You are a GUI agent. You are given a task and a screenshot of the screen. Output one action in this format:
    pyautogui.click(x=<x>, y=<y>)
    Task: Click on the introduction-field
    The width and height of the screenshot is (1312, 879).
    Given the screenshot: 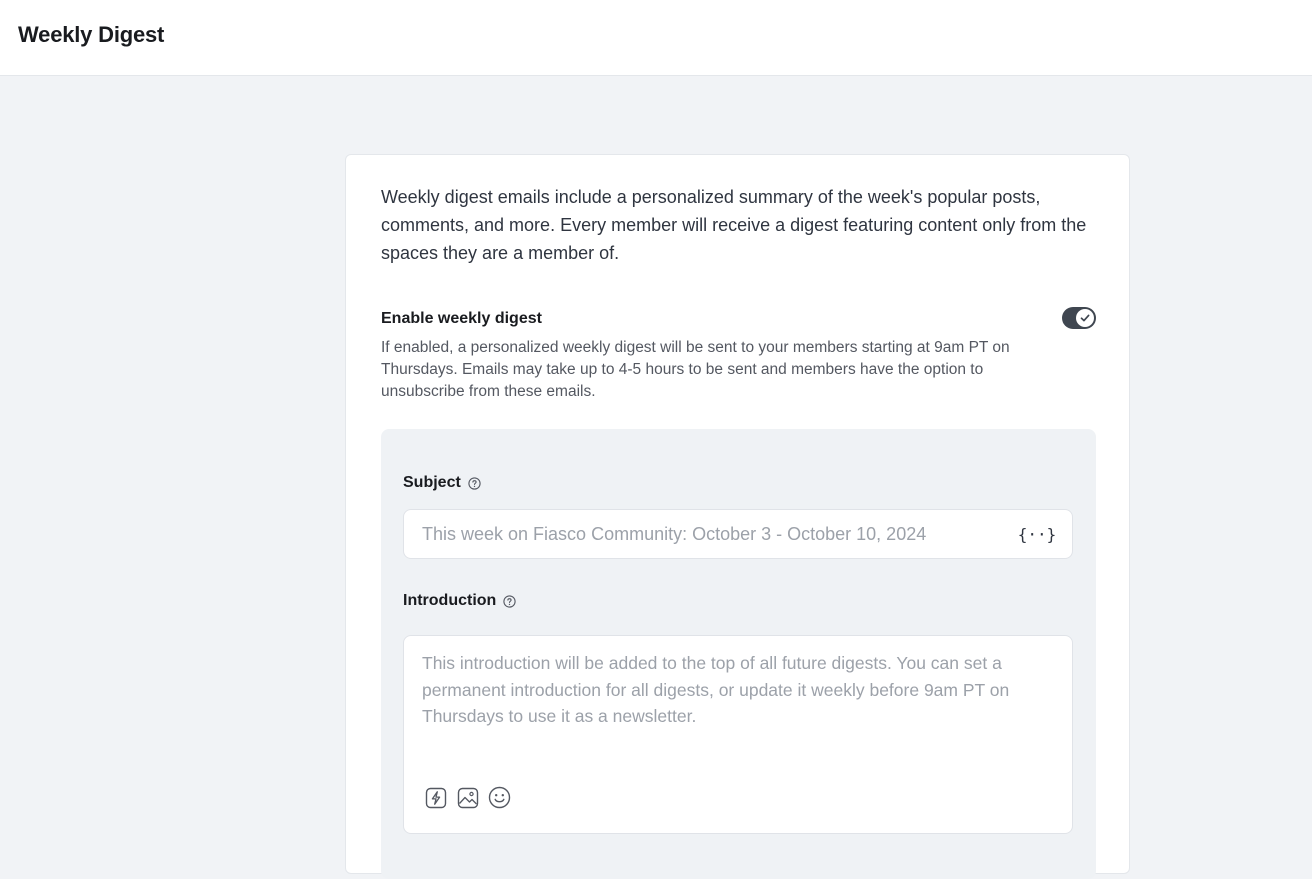 What is the action you would take?
    pyautogui.click(x=738, y=734)
    